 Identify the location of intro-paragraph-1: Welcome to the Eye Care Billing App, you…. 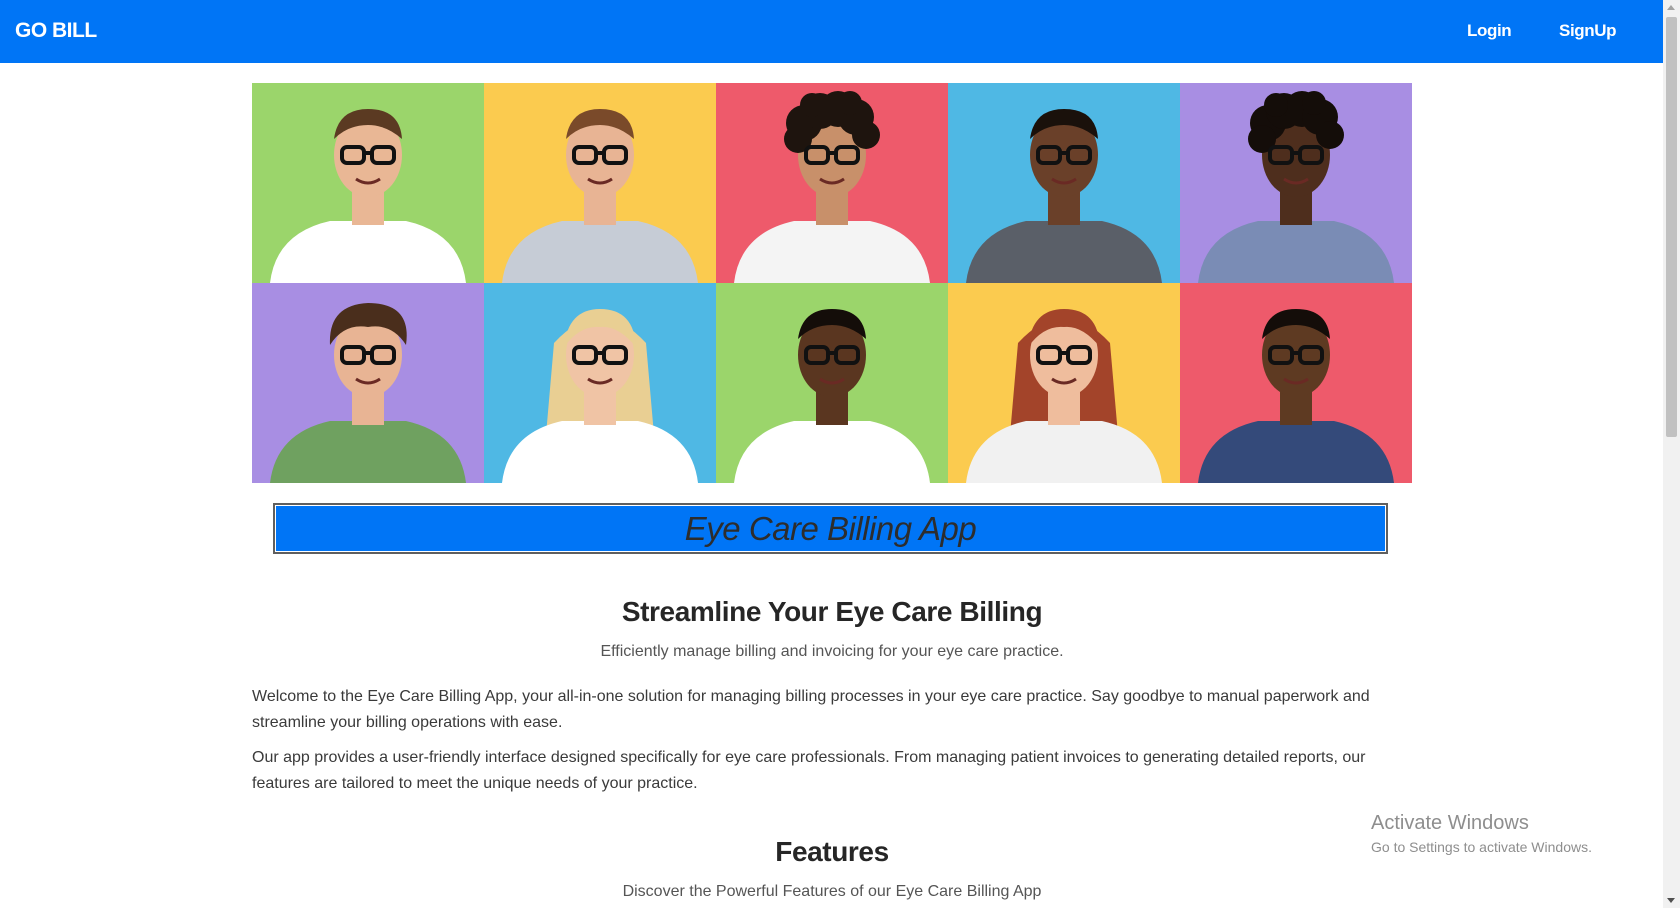
(811, 709).